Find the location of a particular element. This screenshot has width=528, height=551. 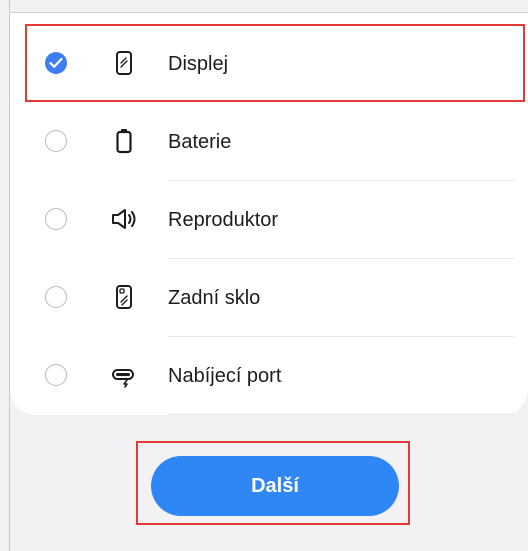

option-charging-port: Nabíjecí port is located at coordinates (269, 376).